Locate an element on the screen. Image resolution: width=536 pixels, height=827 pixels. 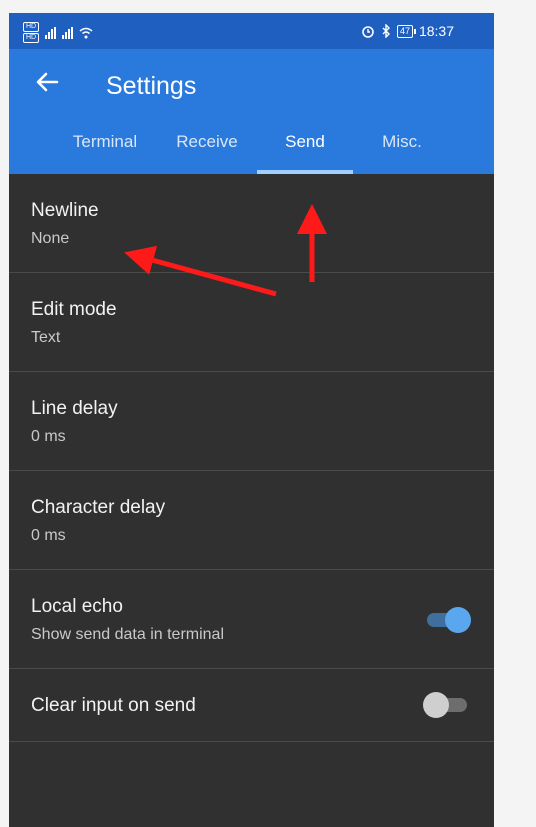
local-echo-toggle is located at coordinates (449, 620).